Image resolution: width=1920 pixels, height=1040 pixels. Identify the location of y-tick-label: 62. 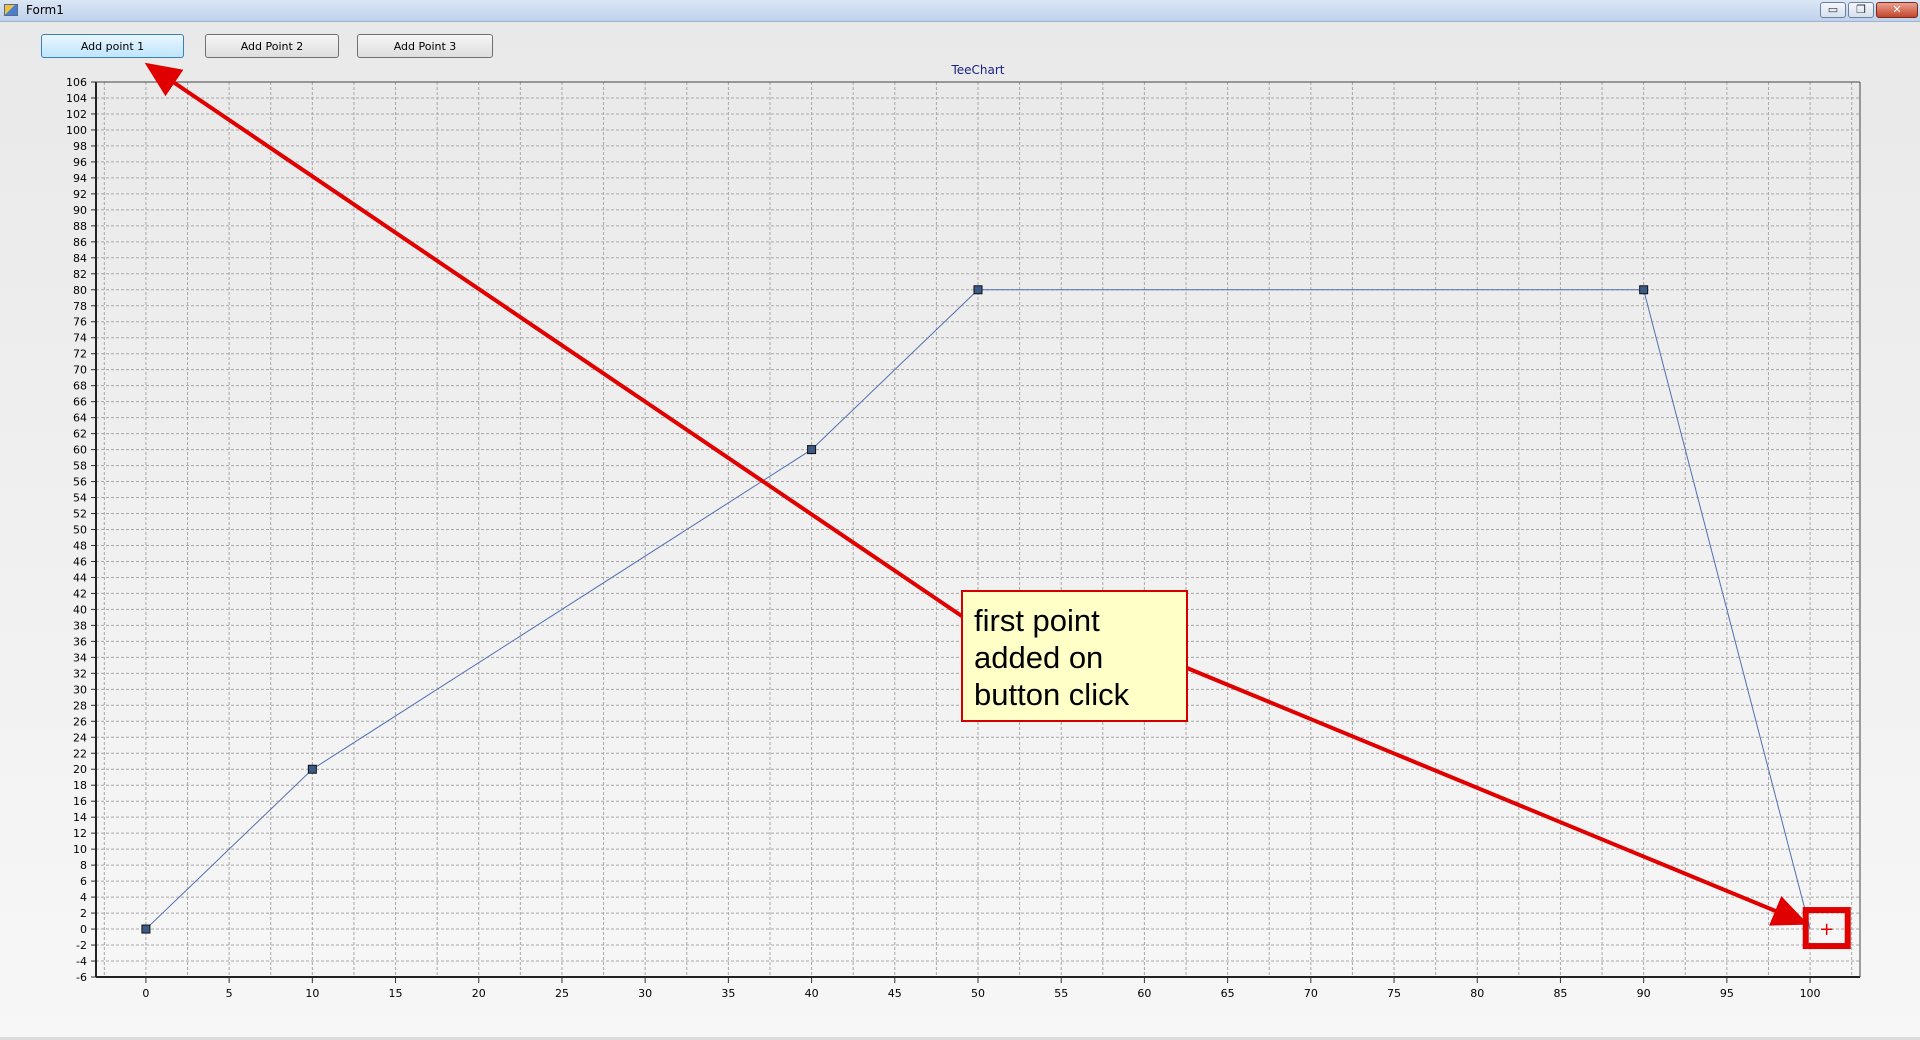
(80, 434).